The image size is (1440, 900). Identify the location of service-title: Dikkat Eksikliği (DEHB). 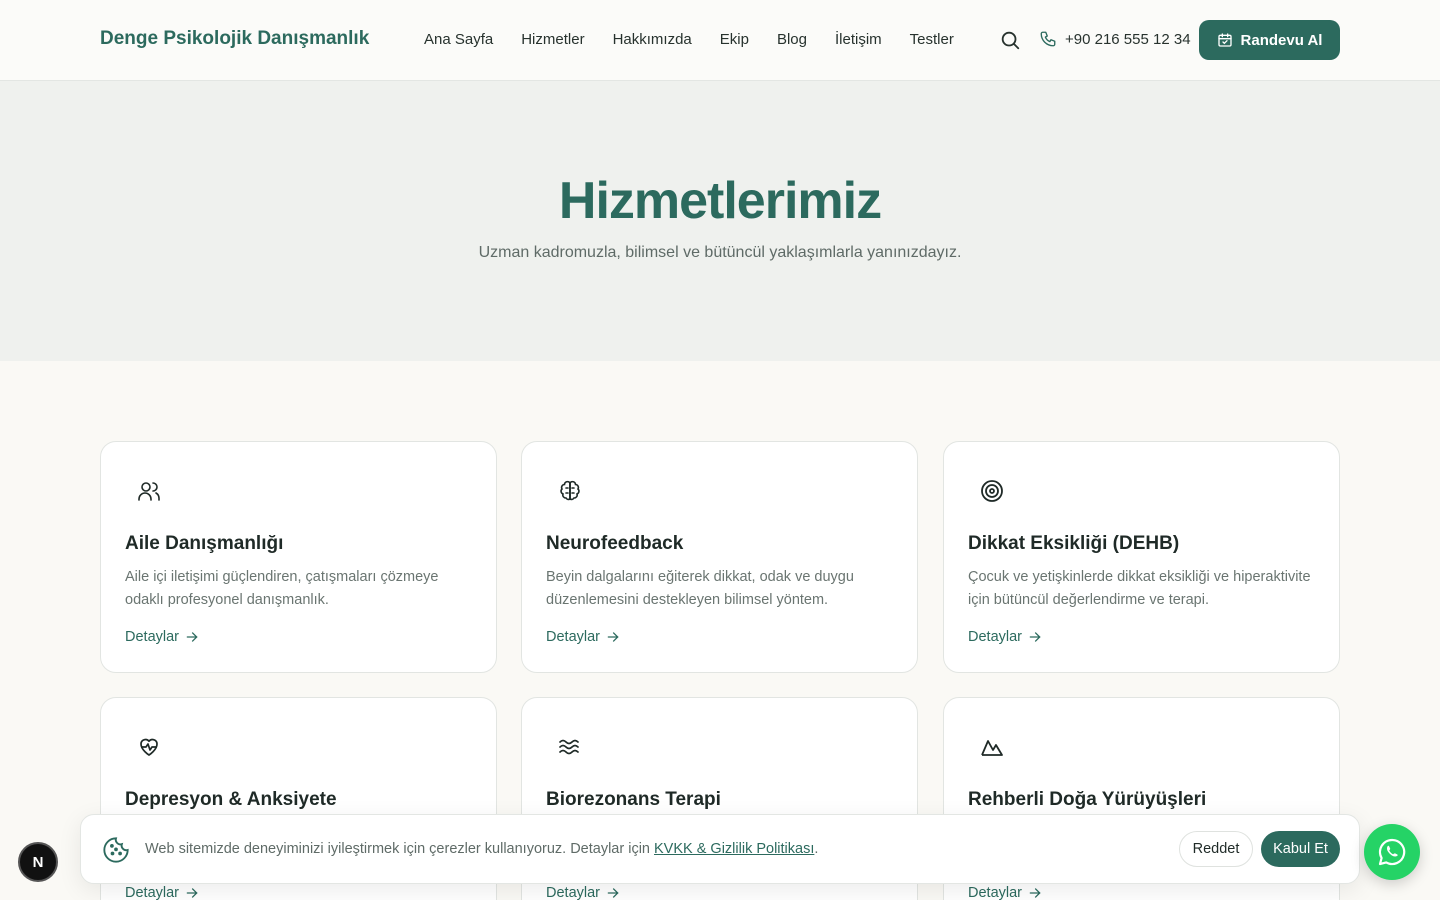
(1074, 543).